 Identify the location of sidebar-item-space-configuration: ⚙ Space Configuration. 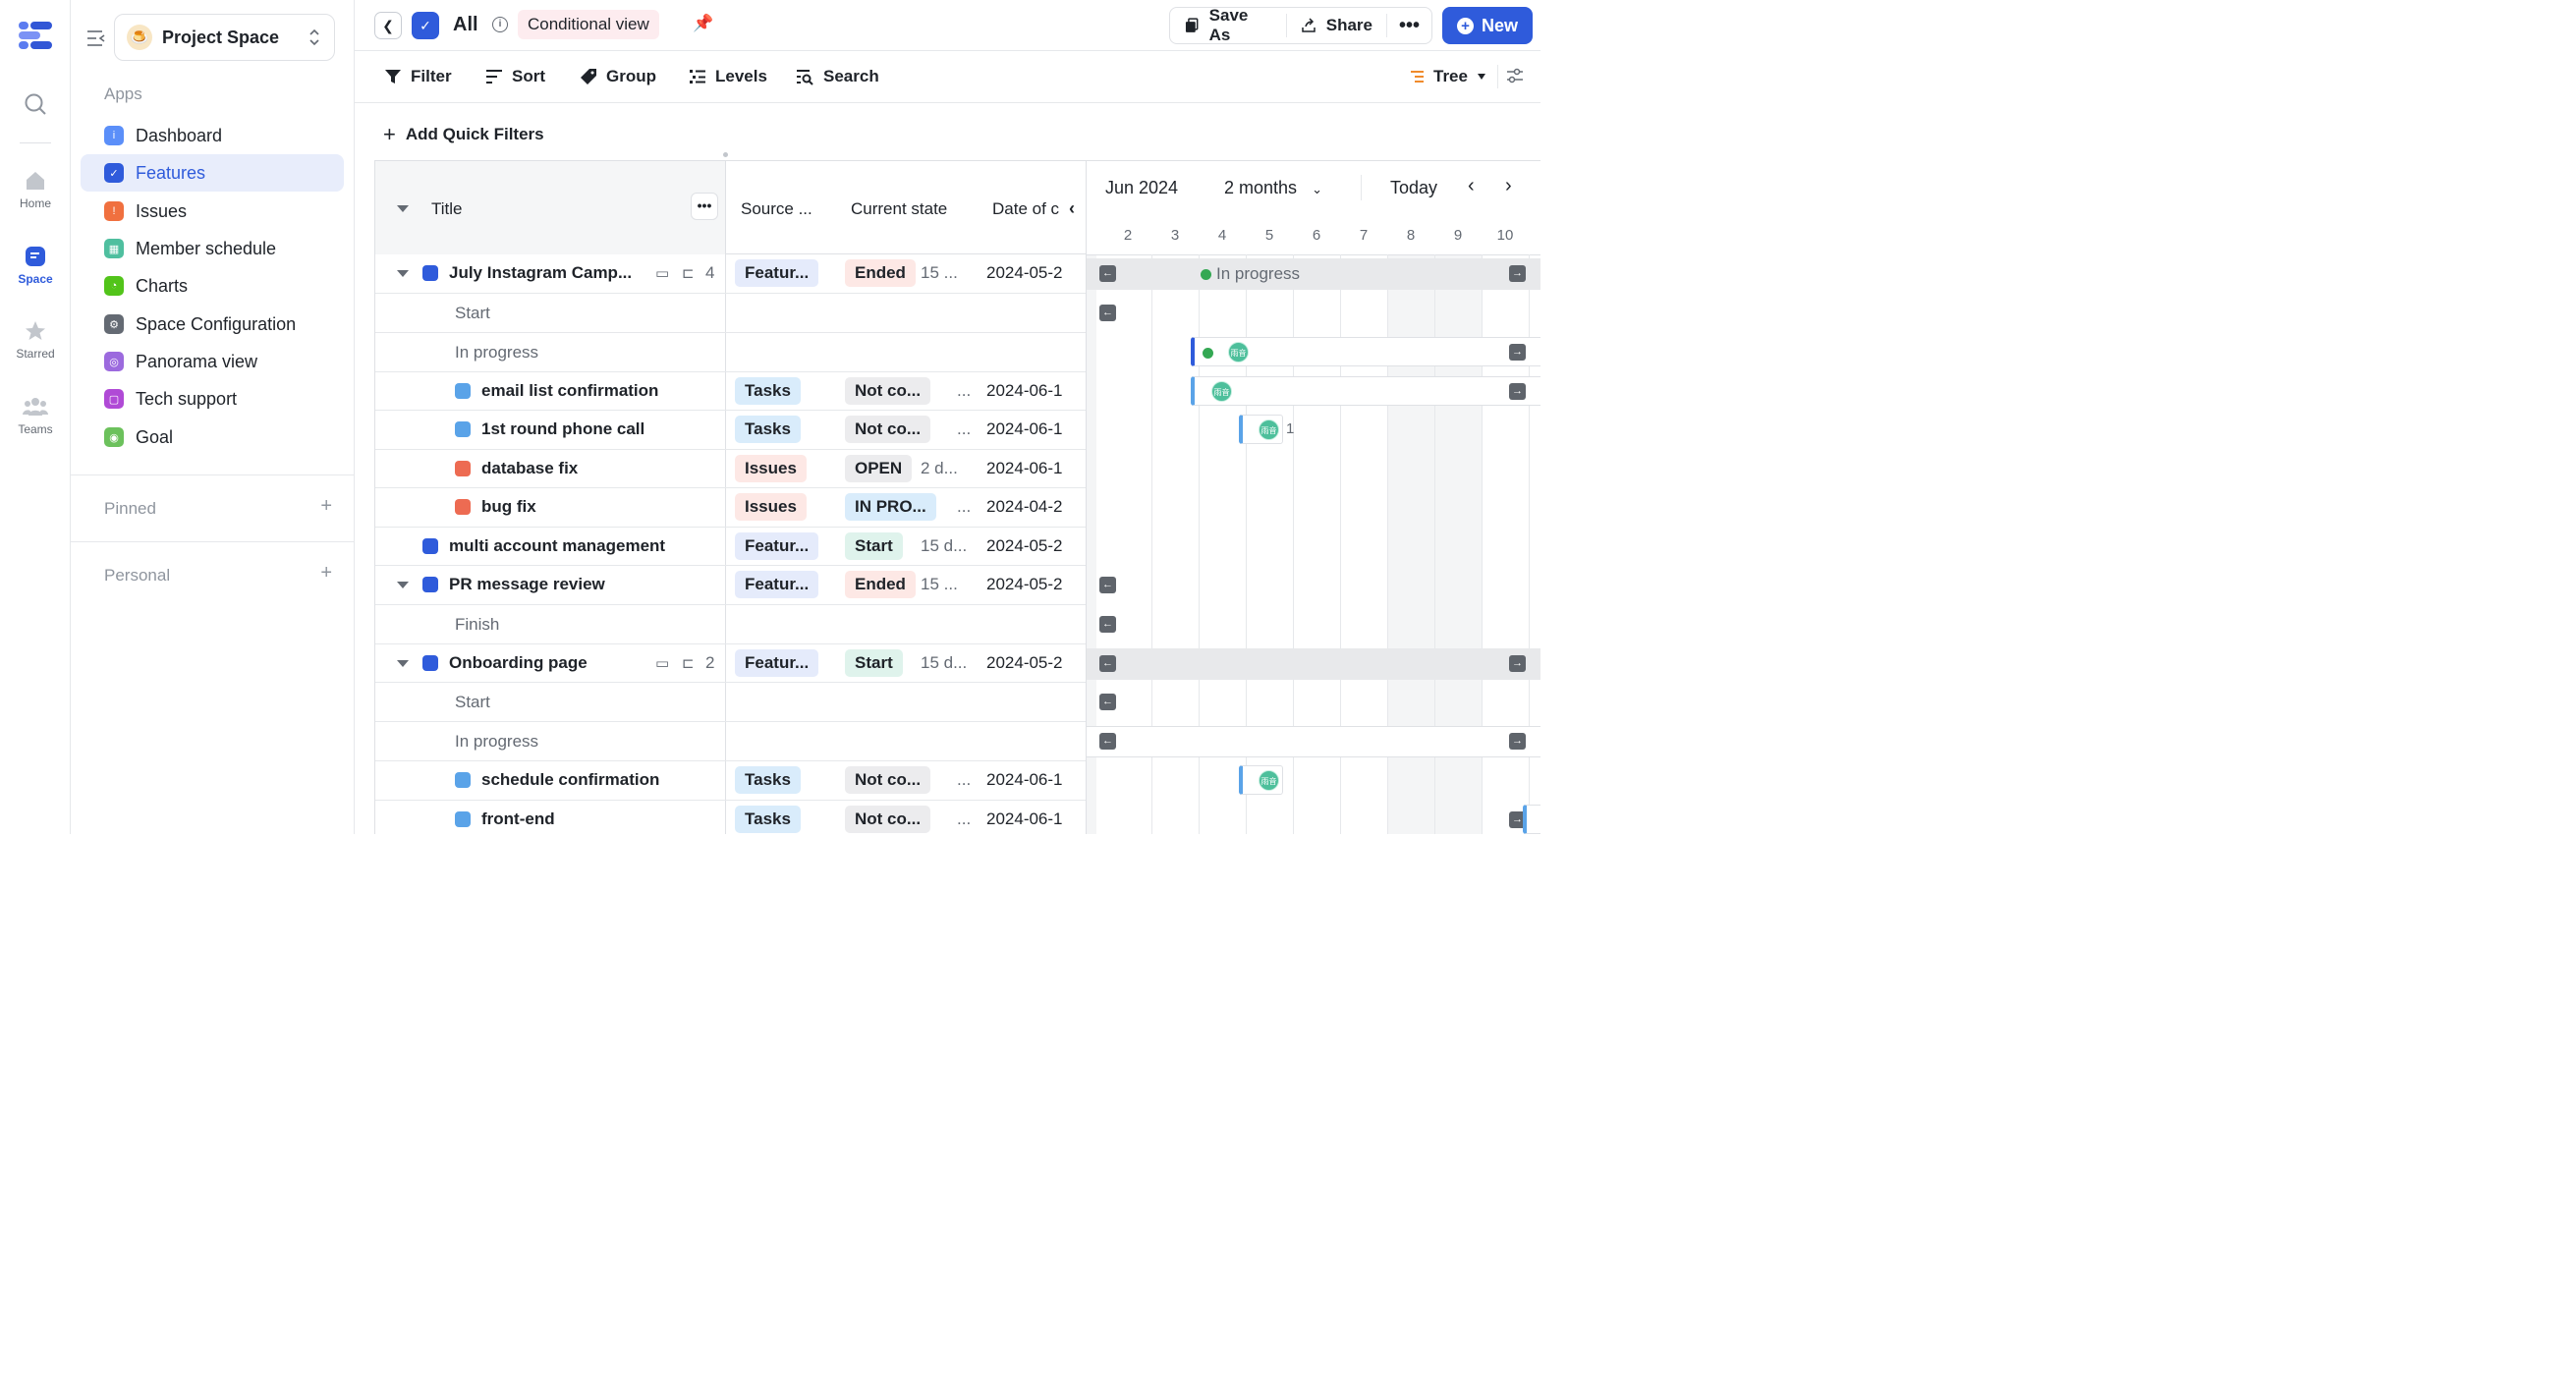
(212, 324).